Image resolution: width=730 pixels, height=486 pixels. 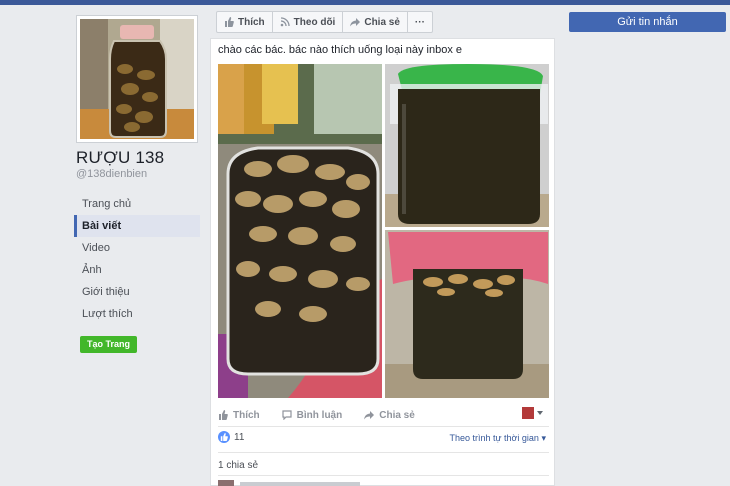 What do you see at coordinates (300, 484) in the screenshot?
I see `comment-text-placeholder` at bounding box center [300, 484].